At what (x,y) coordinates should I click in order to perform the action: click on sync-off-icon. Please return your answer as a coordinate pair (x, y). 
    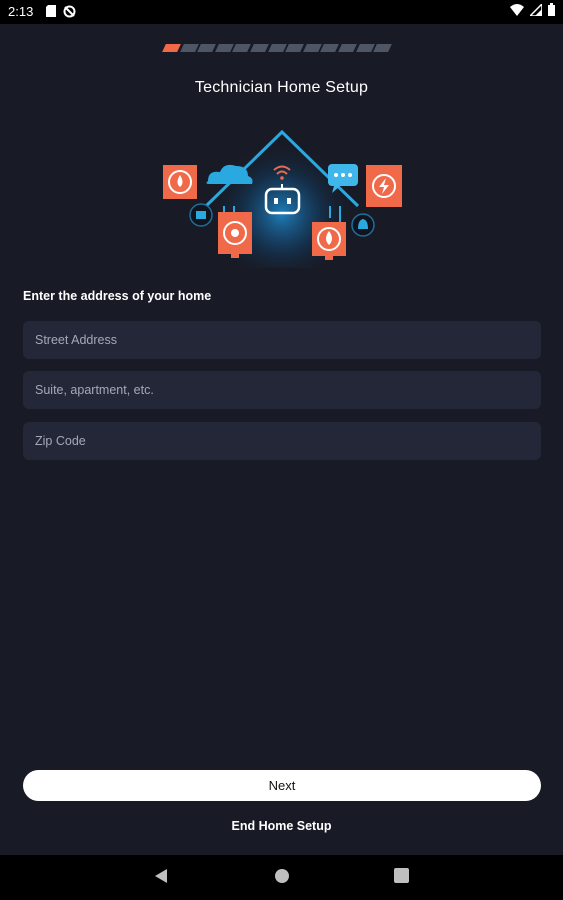
    Looking at the image, I should click on (69, 13).